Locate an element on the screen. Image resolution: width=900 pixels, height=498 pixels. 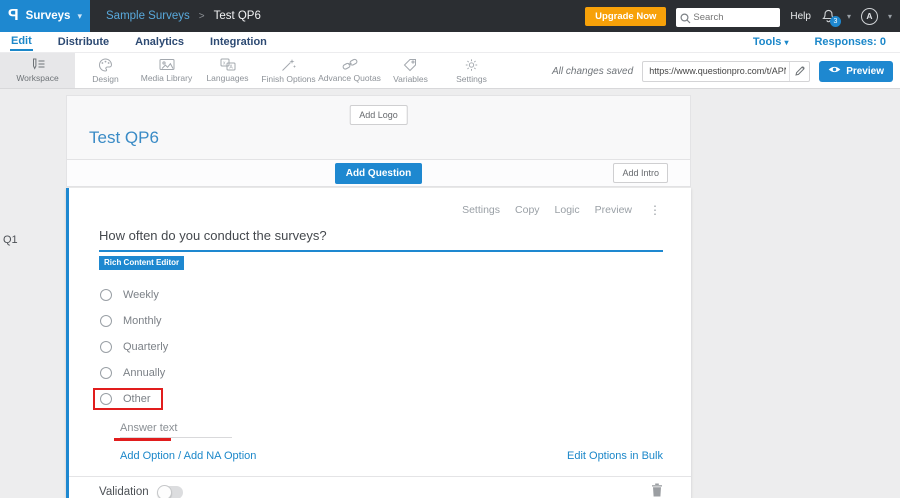
languages-icon: xA is located at coordinates (228, 64).